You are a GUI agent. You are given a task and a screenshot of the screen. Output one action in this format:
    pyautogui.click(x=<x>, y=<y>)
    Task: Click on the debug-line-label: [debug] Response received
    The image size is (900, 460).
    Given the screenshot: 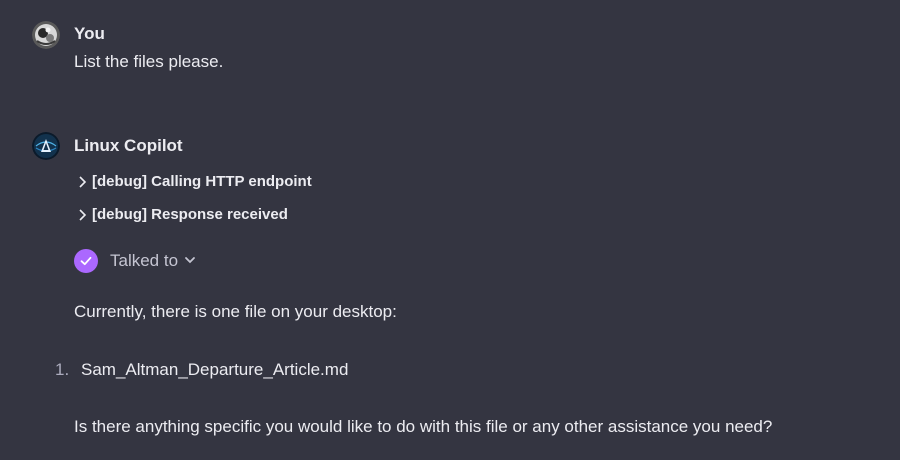 What is the action you would take?
    pyautogui.click(x=190, y=214)
    